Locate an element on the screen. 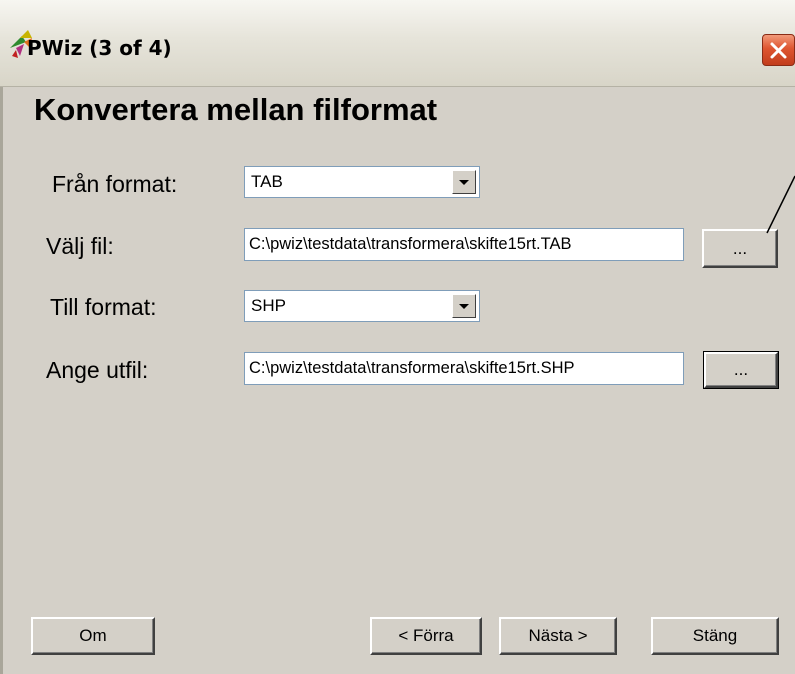  annotation-pointer-line is located at coordinates (780, 204).